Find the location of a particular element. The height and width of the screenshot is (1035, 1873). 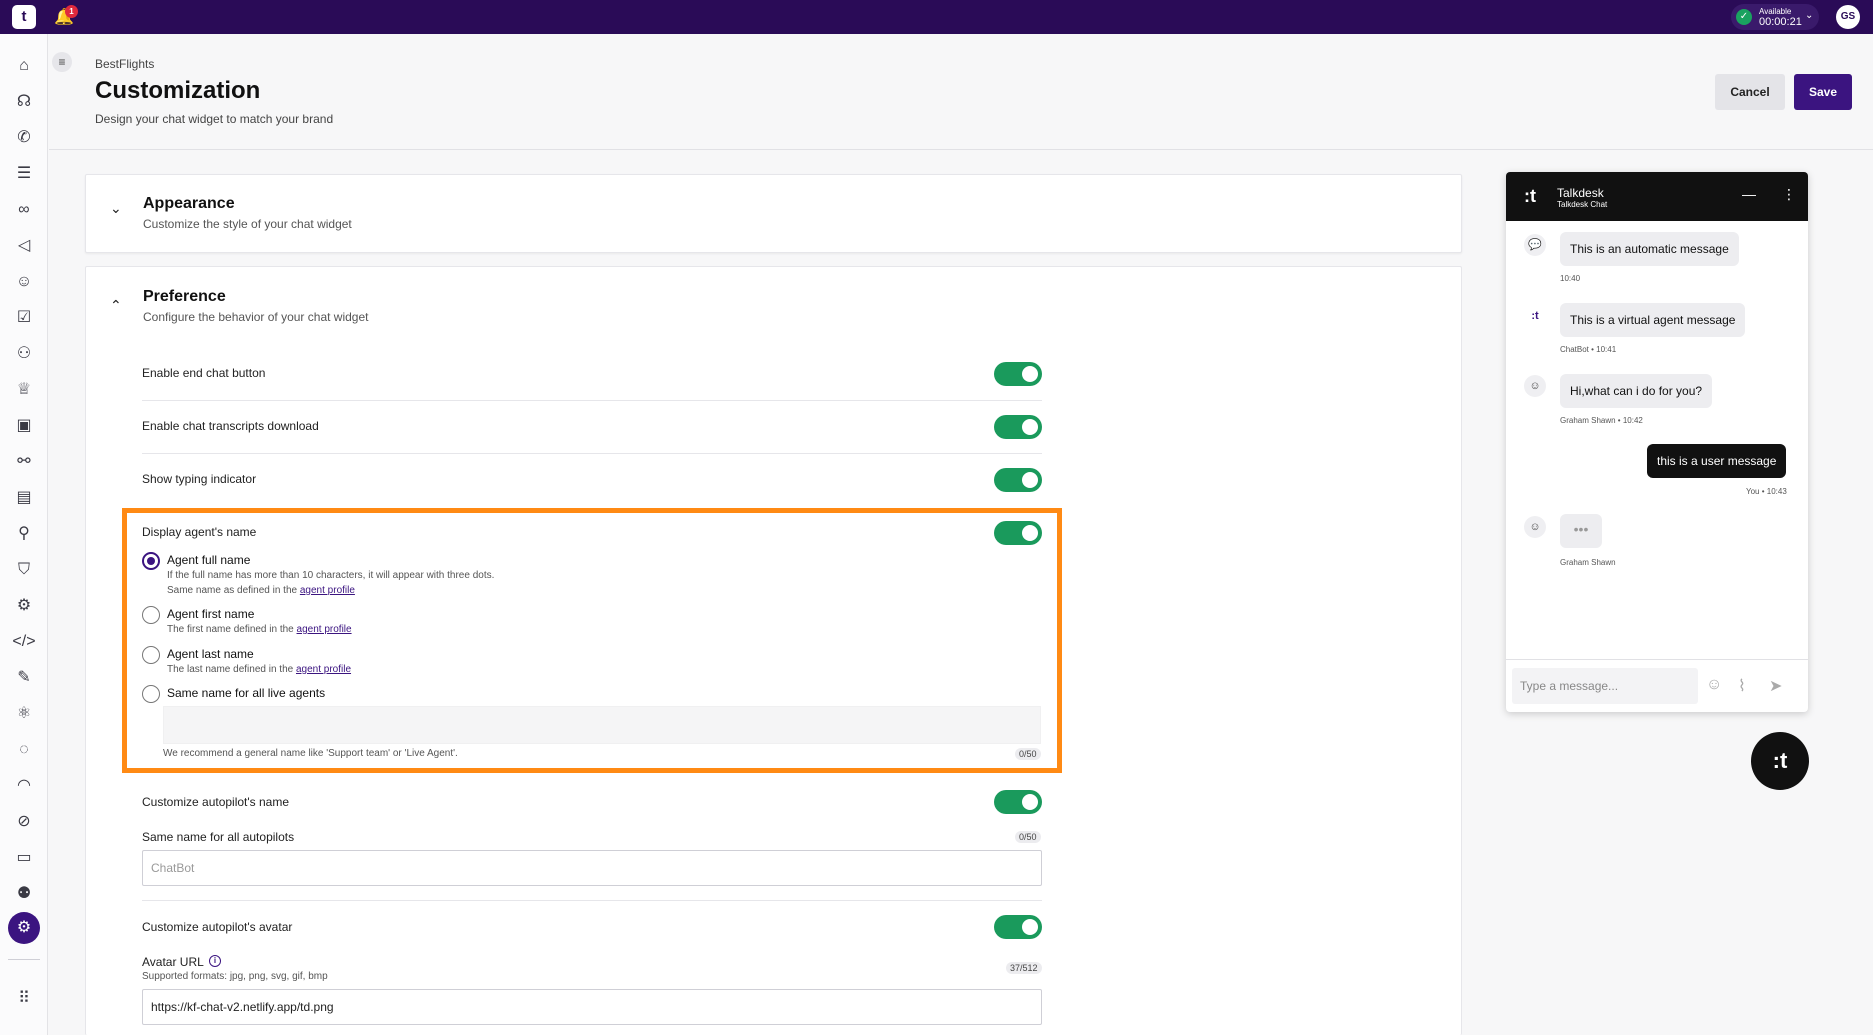

conversations-icon: ☊ is located at coordinates (24, 102).